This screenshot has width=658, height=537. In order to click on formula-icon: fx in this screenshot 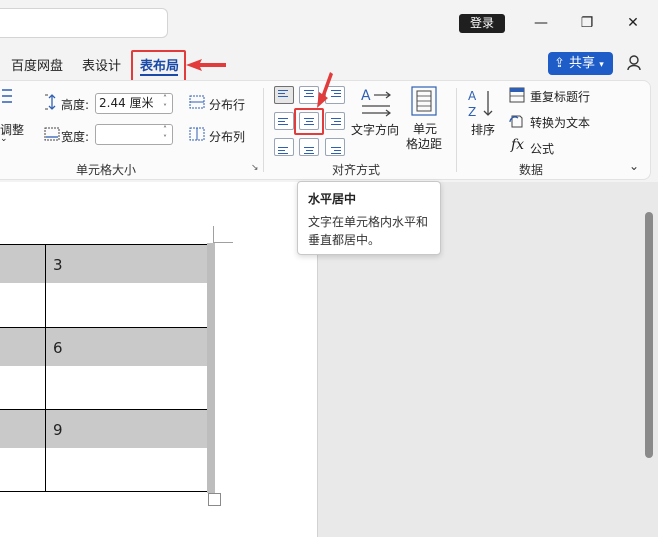, I will do `click(518, 145)`.